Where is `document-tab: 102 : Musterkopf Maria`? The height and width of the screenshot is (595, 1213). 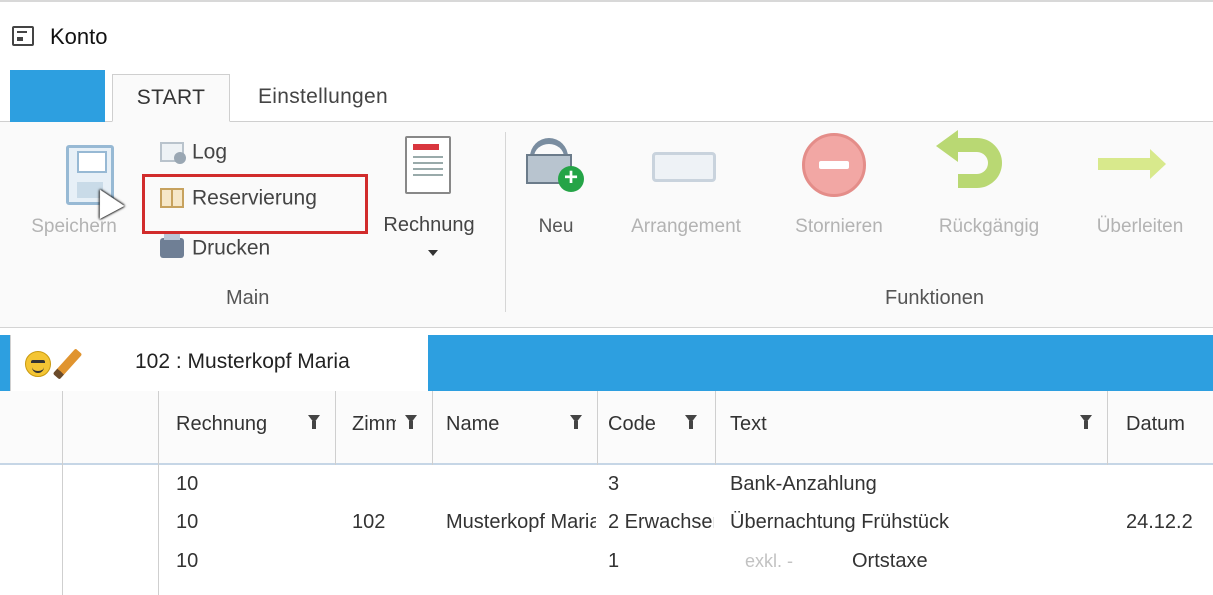 document-tab: 102 : Musterkopf Maria is located at coordinates (219, 363).